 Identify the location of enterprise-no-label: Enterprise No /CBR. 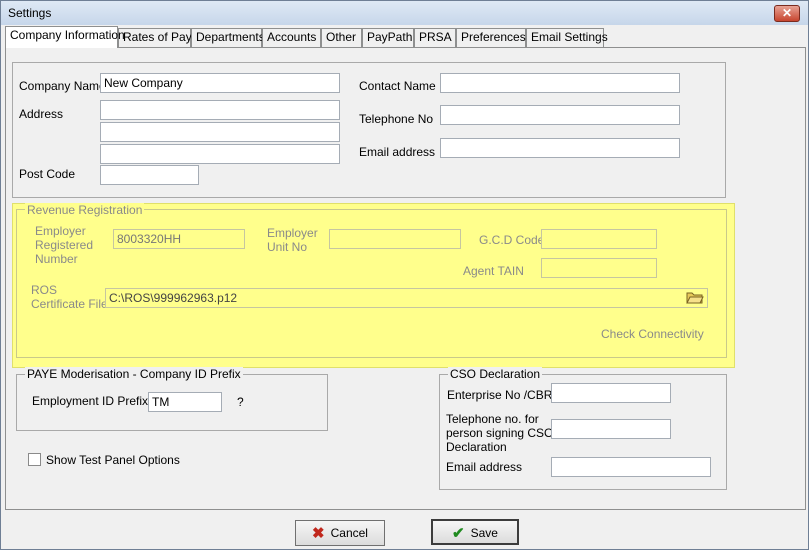
(500, 395).